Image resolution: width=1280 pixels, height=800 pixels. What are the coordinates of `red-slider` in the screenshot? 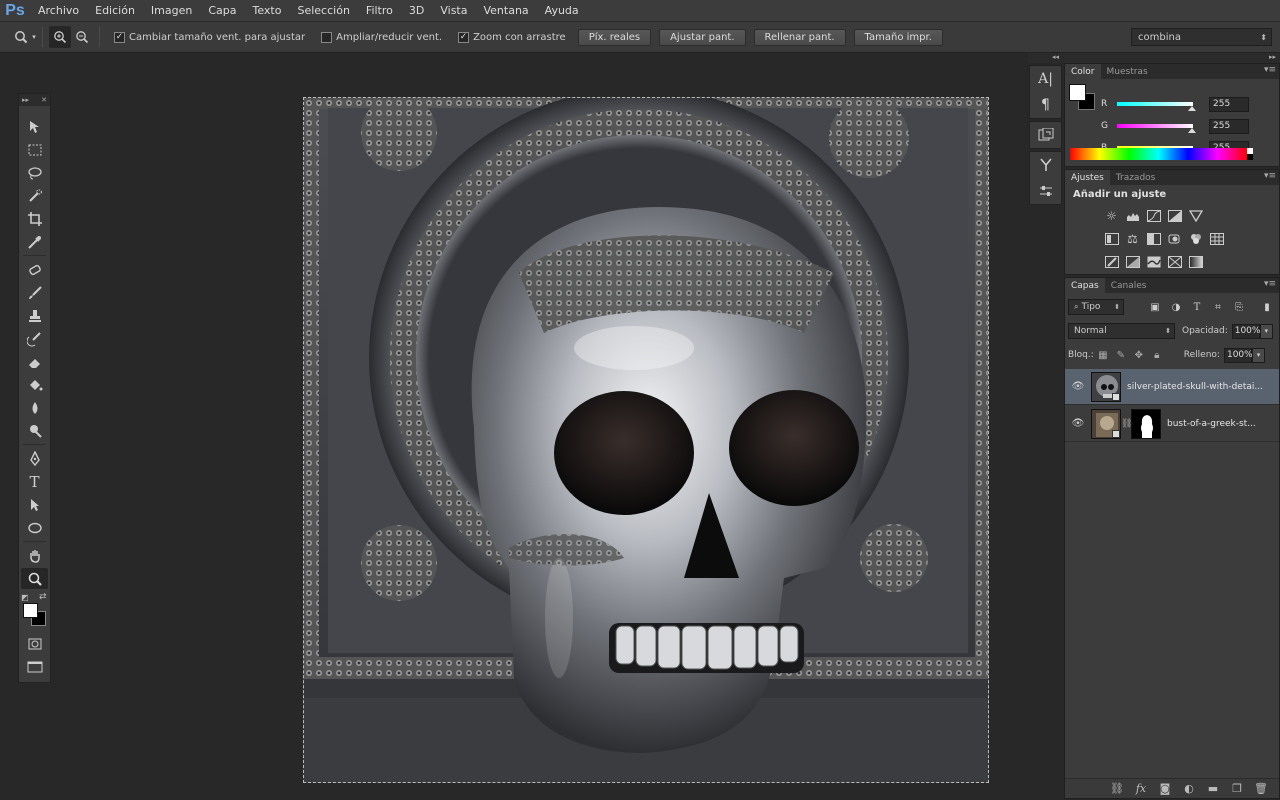 It's located at (1156, 106).